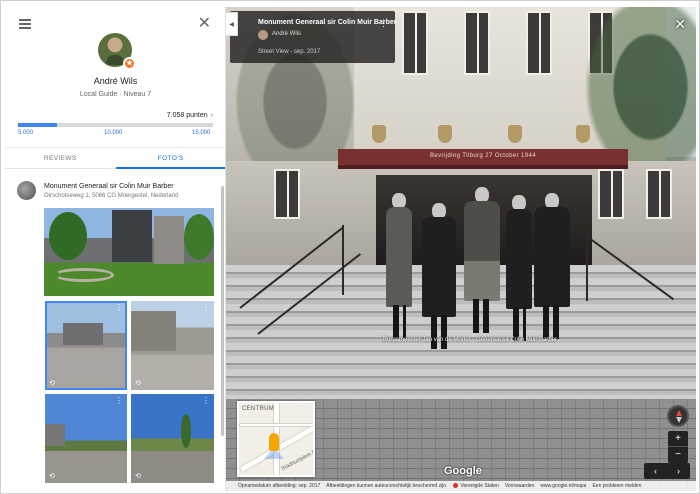 Image resolution: width=700 pixels, height=494 pixels. What do you see at coordinates (222, 311) in the screenshot?
I see `panel-scrollbar` at bounding box center [222, 311].